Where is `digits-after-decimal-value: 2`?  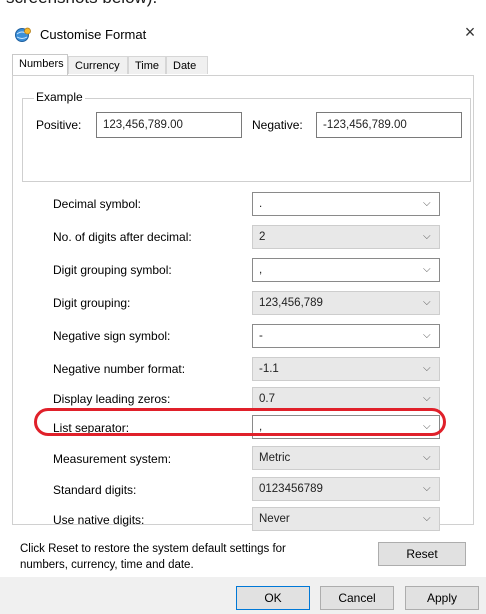 digits-after-decimal-value: 2 is located at coordinates (262, 237).